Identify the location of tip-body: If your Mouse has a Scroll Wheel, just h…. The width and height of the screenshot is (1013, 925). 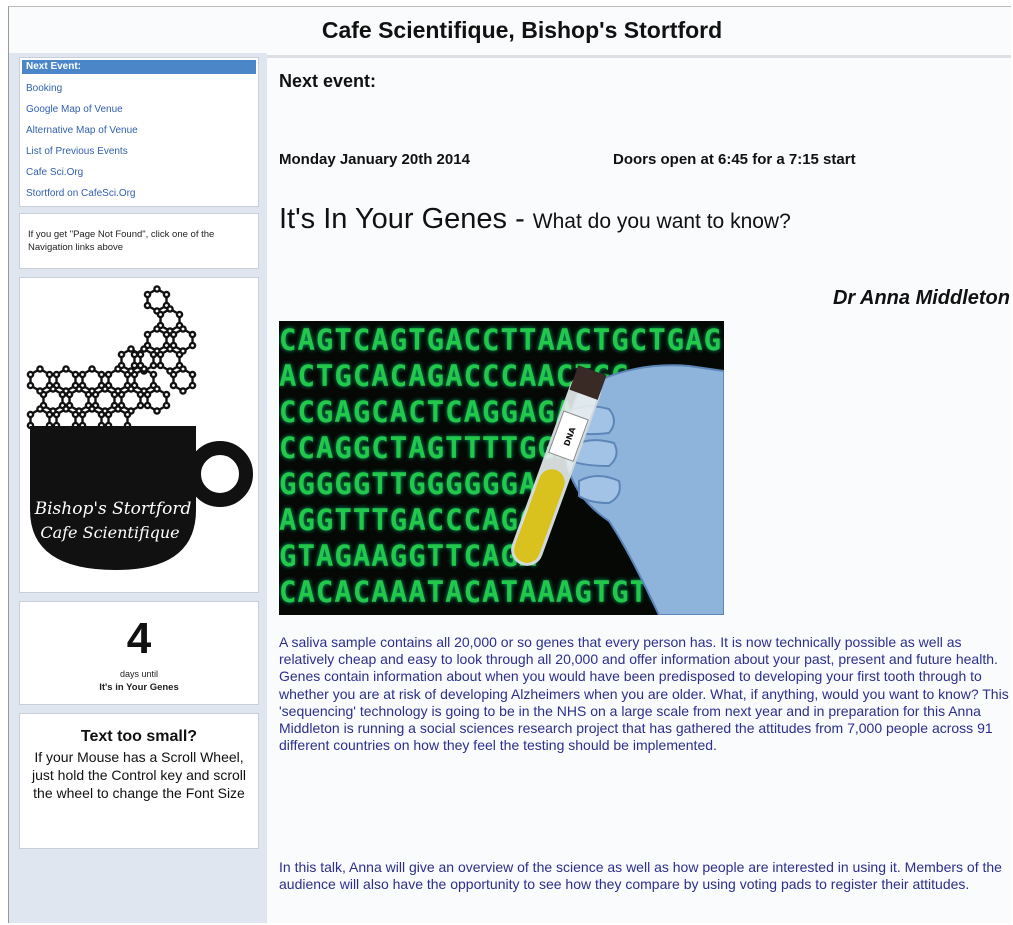
(139, 775).